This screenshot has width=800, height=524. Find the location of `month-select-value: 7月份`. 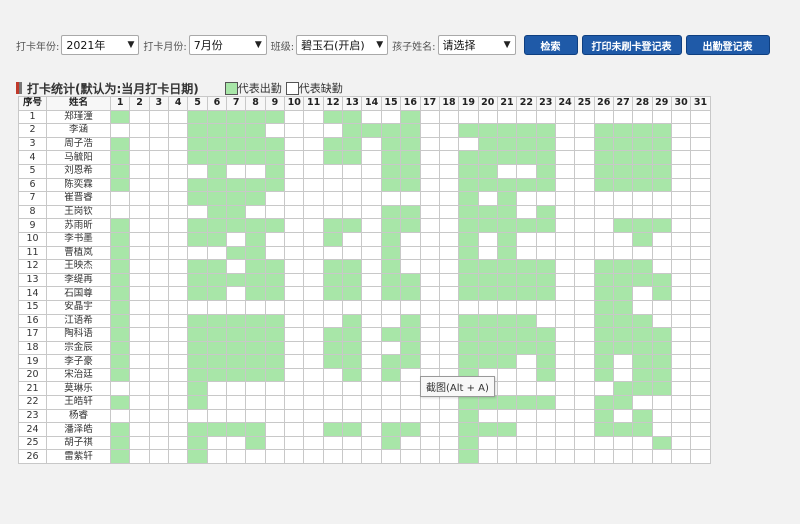

month-select-value: 7月份 is located at coordinates (208, 45).